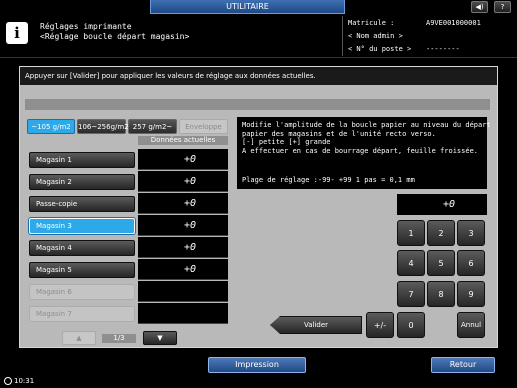  What do you see at coordinates (183, 247) in the screenshot?
I see `tray-value-4: +0` at bounding box center [183, 247].